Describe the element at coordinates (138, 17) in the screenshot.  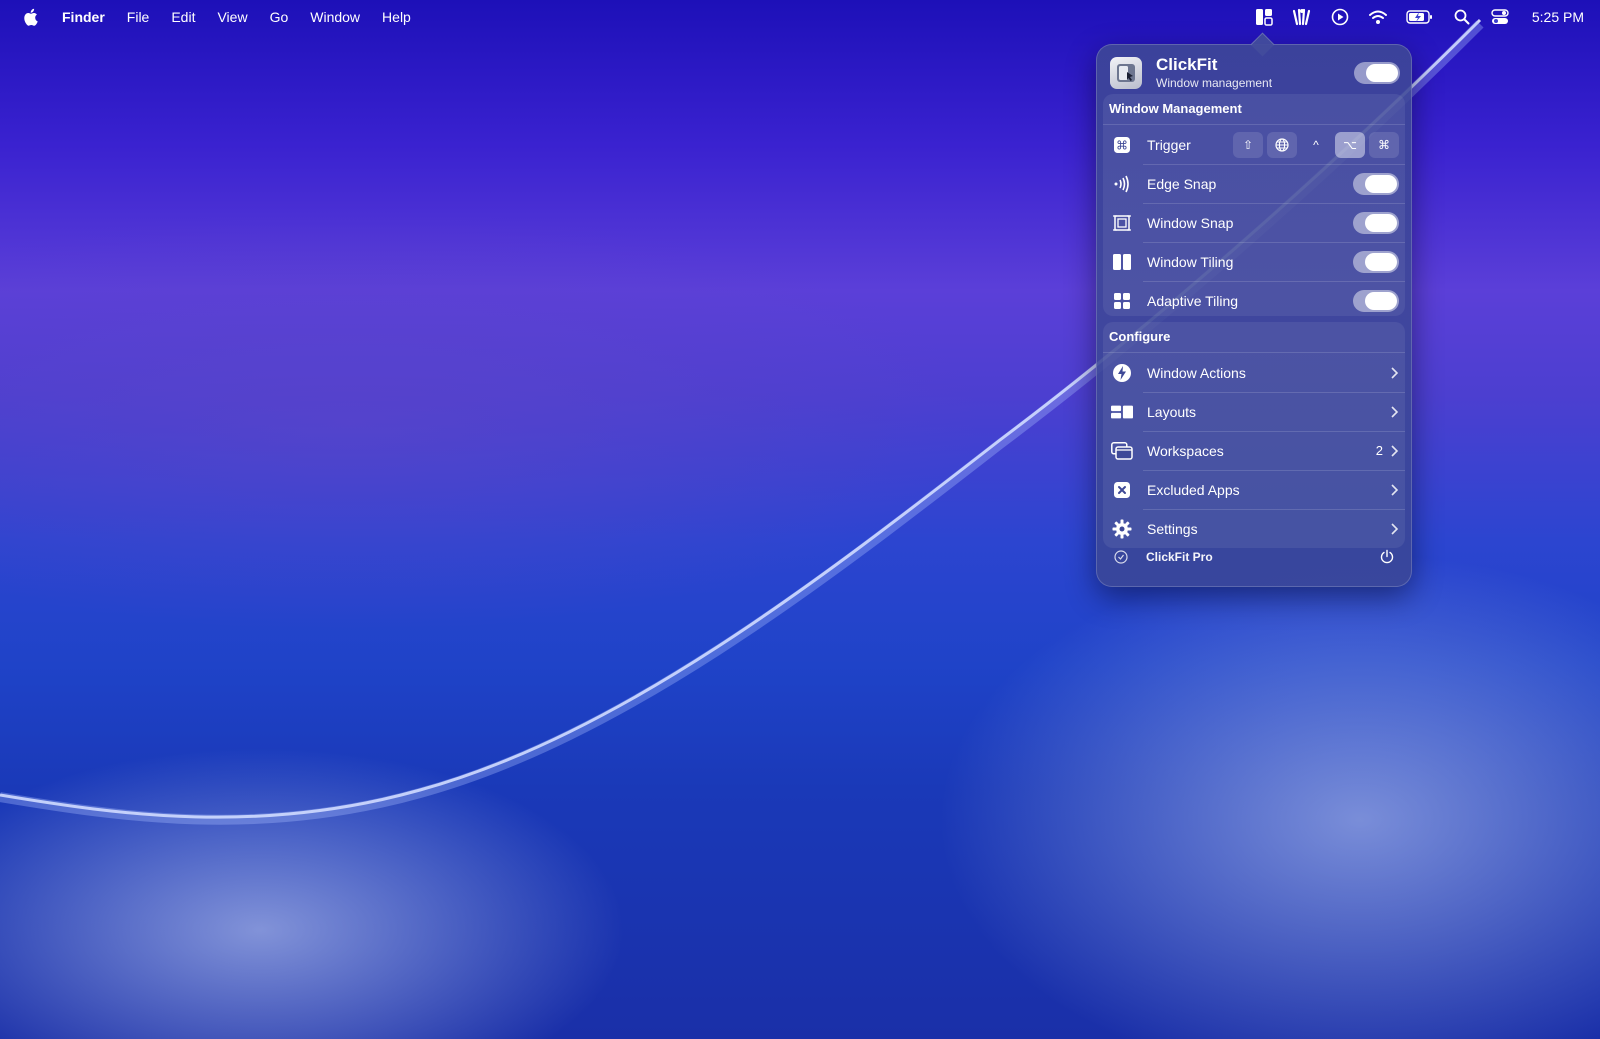
I see `menu-file: File` at that location.